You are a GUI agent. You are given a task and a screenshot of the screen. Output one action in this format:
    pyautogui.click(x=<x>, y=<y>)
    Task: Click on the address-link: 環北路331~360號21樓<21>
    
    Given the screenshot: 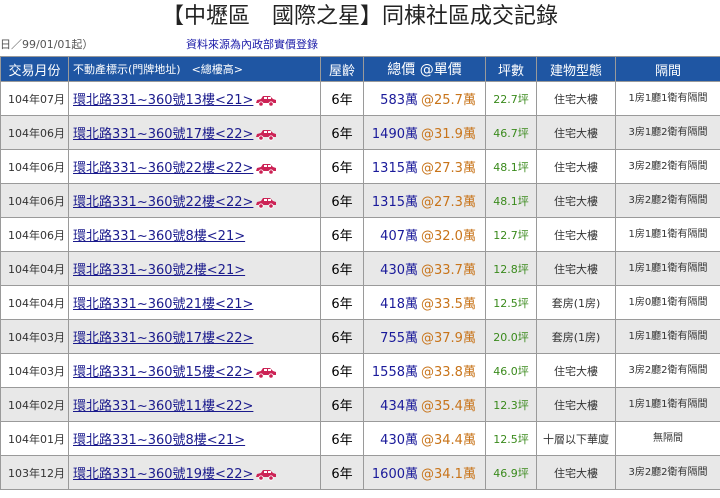 What is the action you would take?
    pyautogui.click(x=163, y=304)
    